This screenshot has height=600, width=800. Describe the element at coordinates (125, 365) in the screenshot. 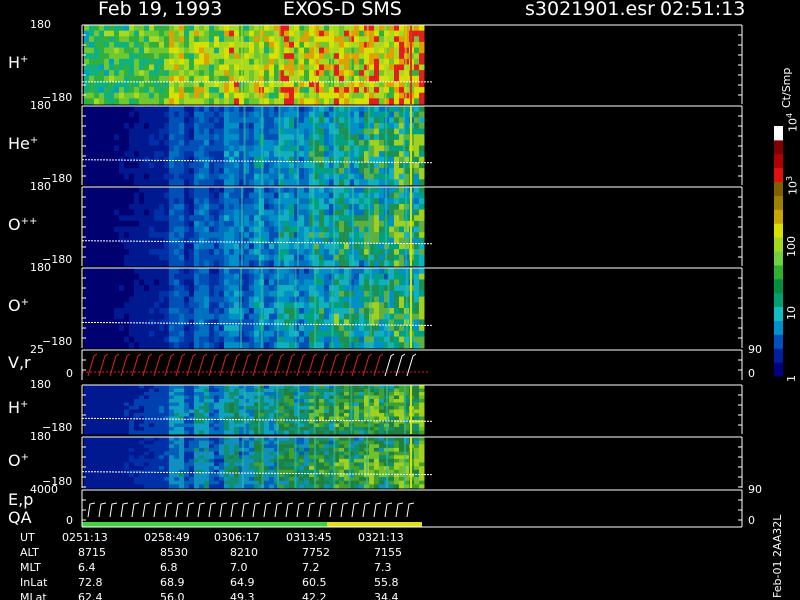

I see `vr-trace` at that location.